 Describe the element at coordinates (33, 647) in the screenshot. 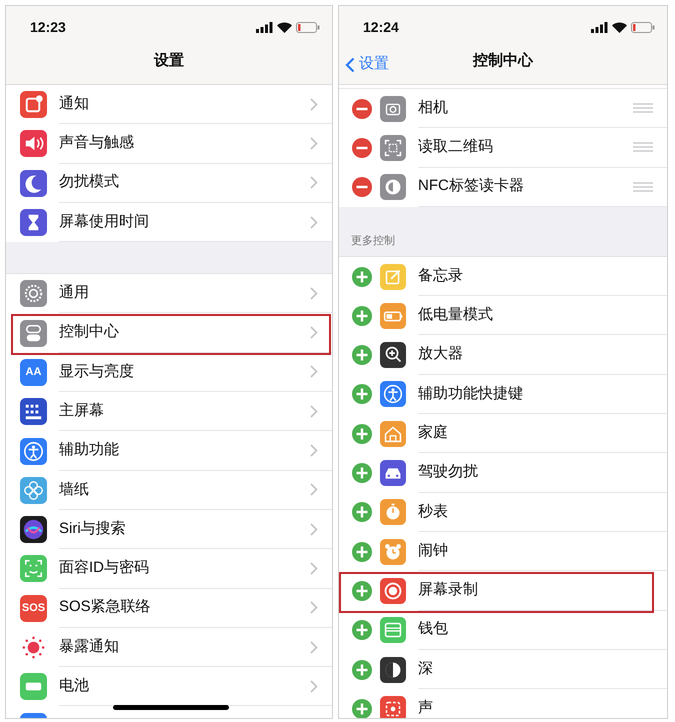

I see `dotted-circle-icon` at that location.